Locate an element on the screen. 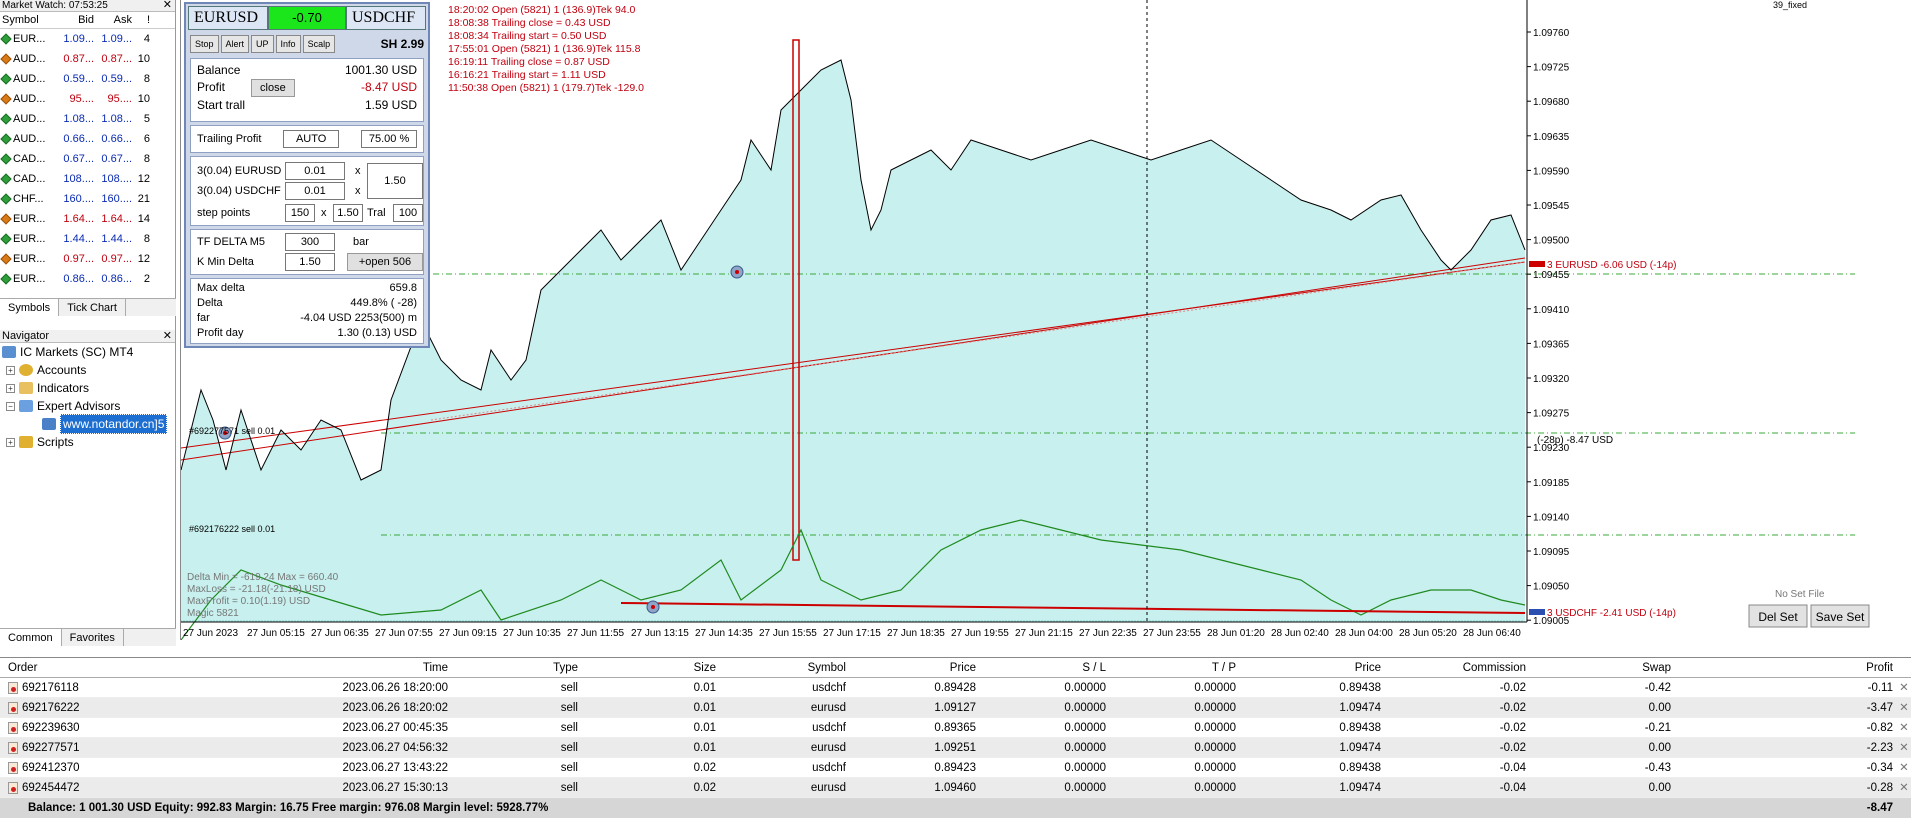 This screenshot has height=829, width=1911. tab-tick-chart: Tick Chart is located at coordinates (92, 307).